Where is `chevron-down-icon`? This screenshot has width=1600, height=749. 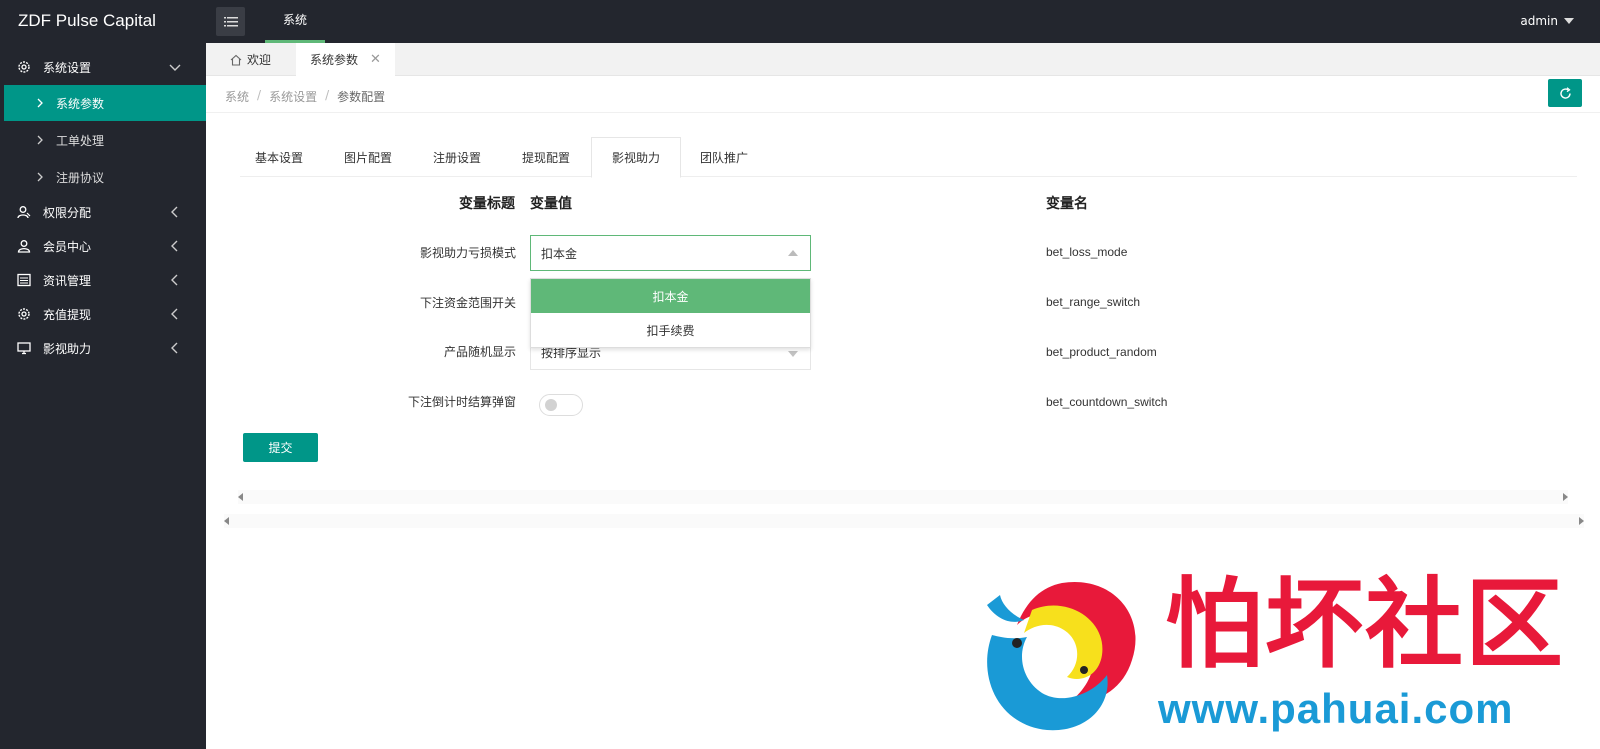
chevron-down-icon is located at coordinates (175, 67).